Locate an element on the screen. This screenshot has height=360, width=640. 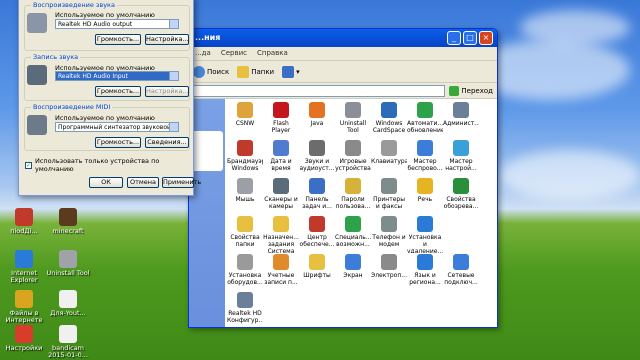
apply-button: Применить is located at coordinates (181, 182).